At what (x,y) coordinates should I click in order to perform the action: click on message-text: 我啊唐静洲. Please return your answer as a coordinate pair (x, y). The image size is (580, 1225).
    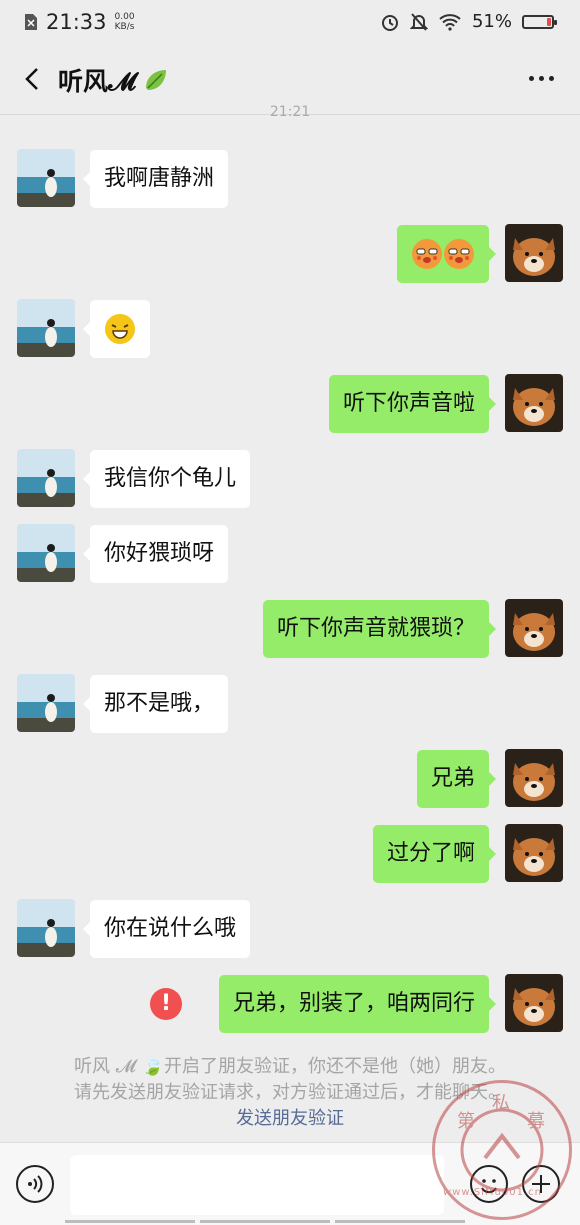
    Looking at the image, I should click on (159, 178).